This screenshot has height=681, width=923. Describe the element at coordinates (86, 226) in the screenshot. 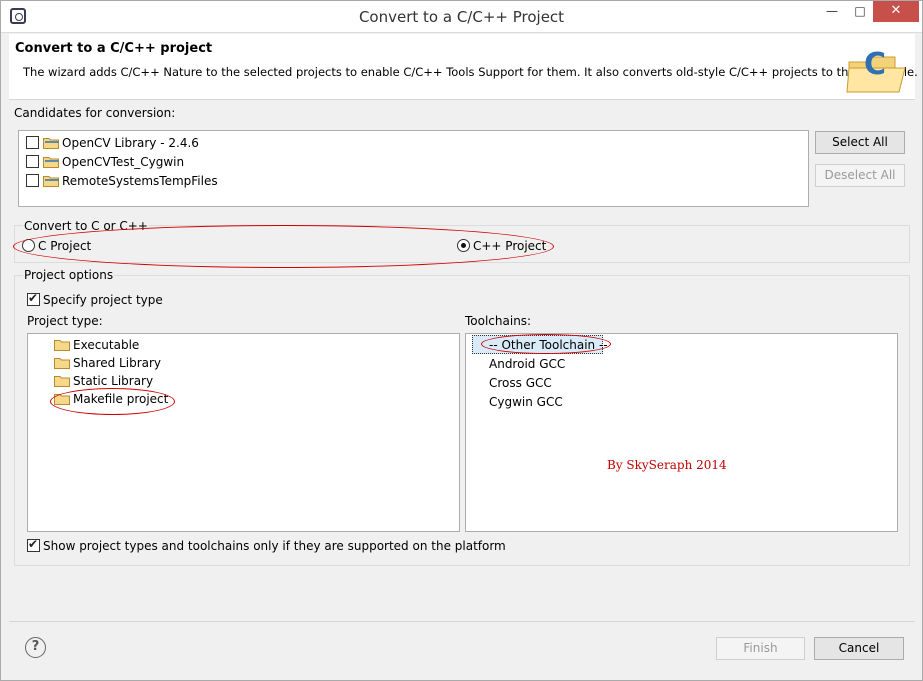

I see `convert-group-label: Convert to C or C++` at that location.